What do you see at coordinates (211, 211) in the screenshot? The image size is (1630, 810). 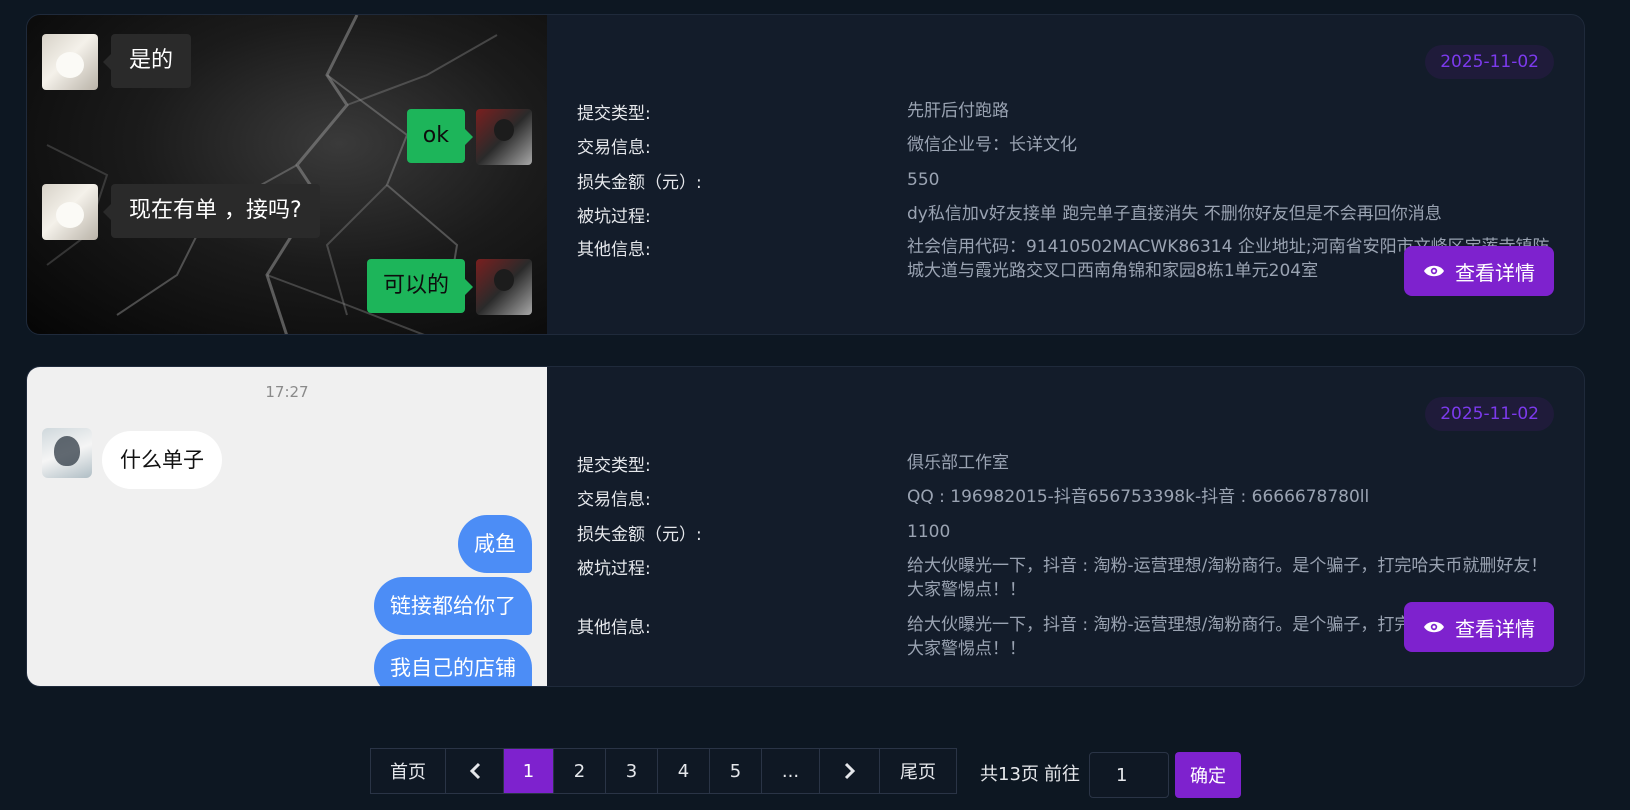 I see `chat-bubble: 现在有单 ，接吗?` at bounding box center [211, 211].